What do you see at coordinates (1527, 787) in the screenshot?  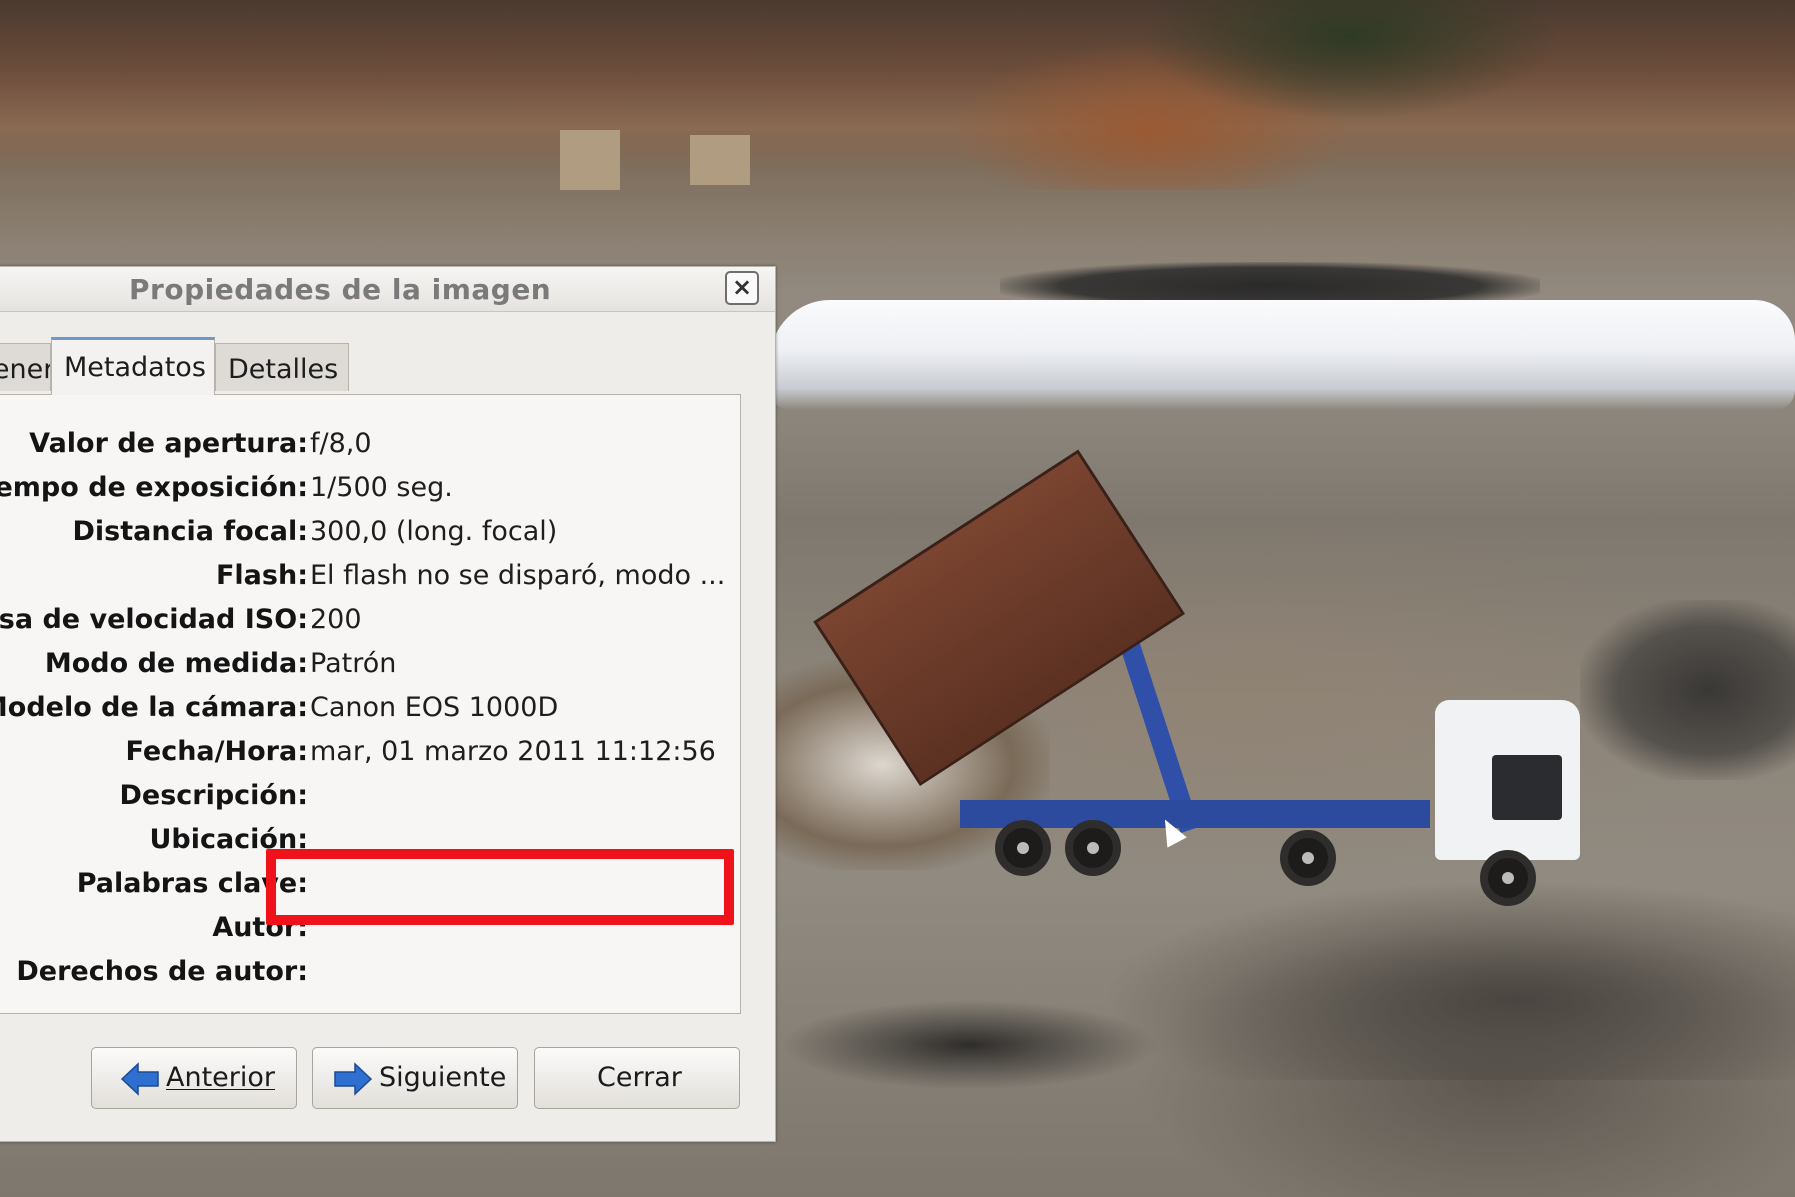 I see `truck-window` at bounding box center [1527, 787].